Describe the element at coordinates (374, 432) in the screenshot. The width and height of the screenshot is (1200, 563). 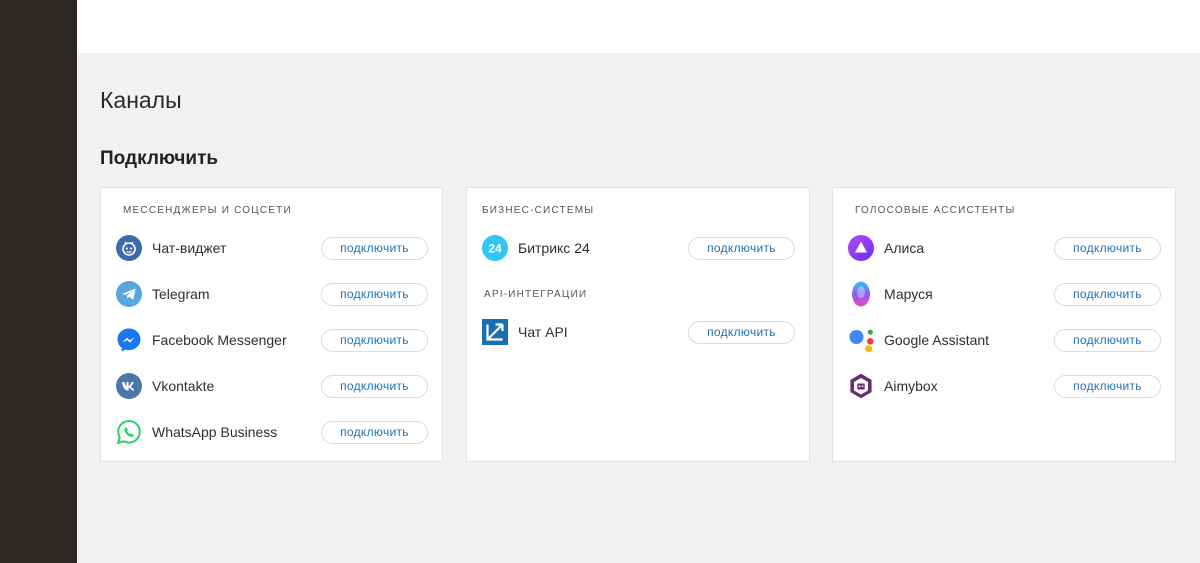
I see `connect-button-whatsapp: подключить` at that location.